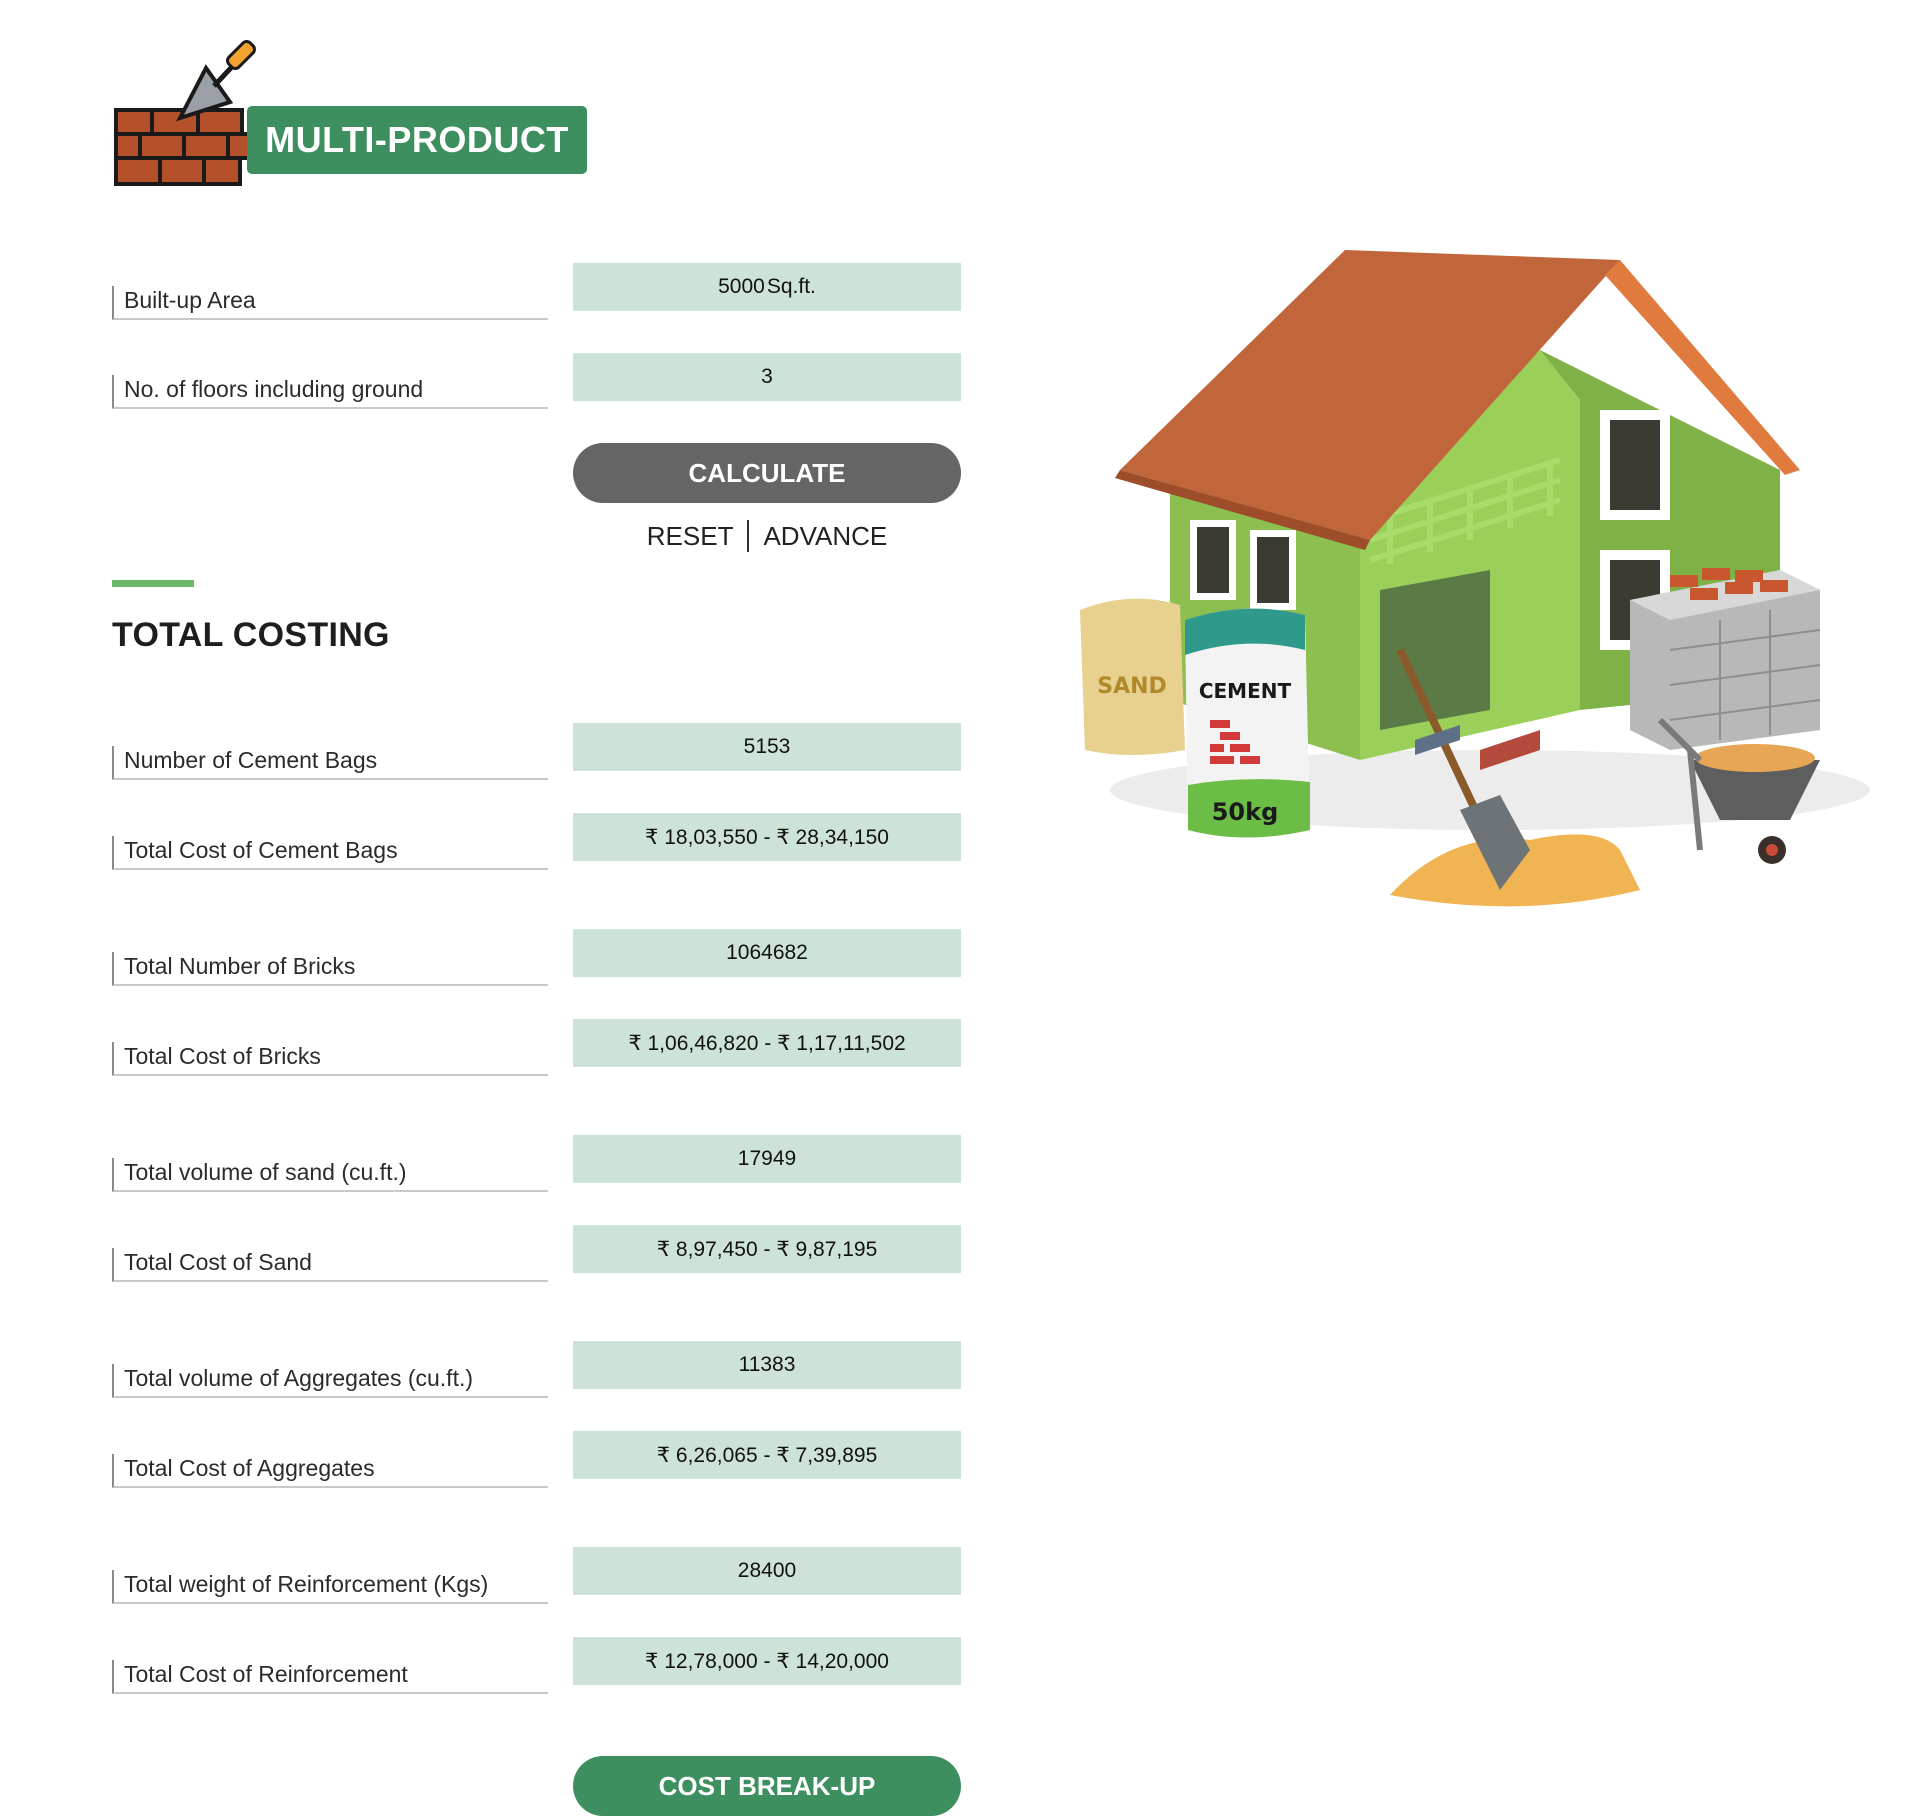 The image size is (1908, 1818). Describe the element at coordinates (741, 286) in the screenshot. I see `built-up-area-value: 5000` at that location.